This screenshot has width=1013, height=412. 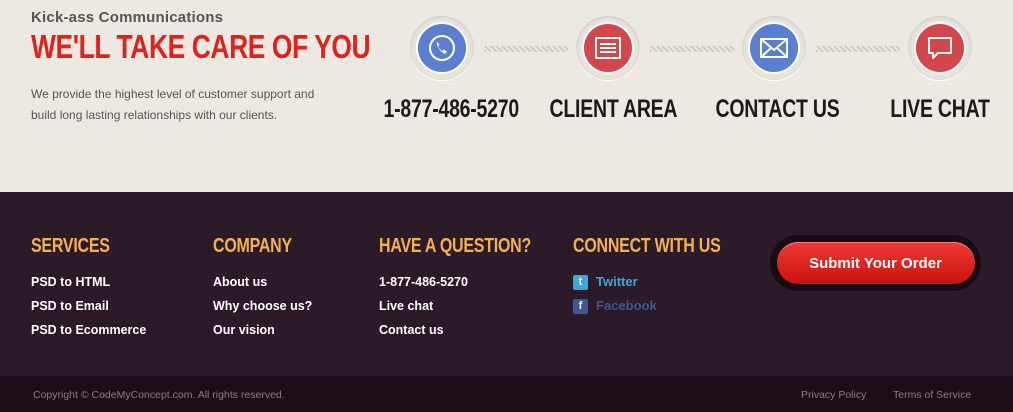 What do you see at coordinates (617, 282) in the screenshot?
I see `twitter-label: Twitter` at bounding box center [617, 282].